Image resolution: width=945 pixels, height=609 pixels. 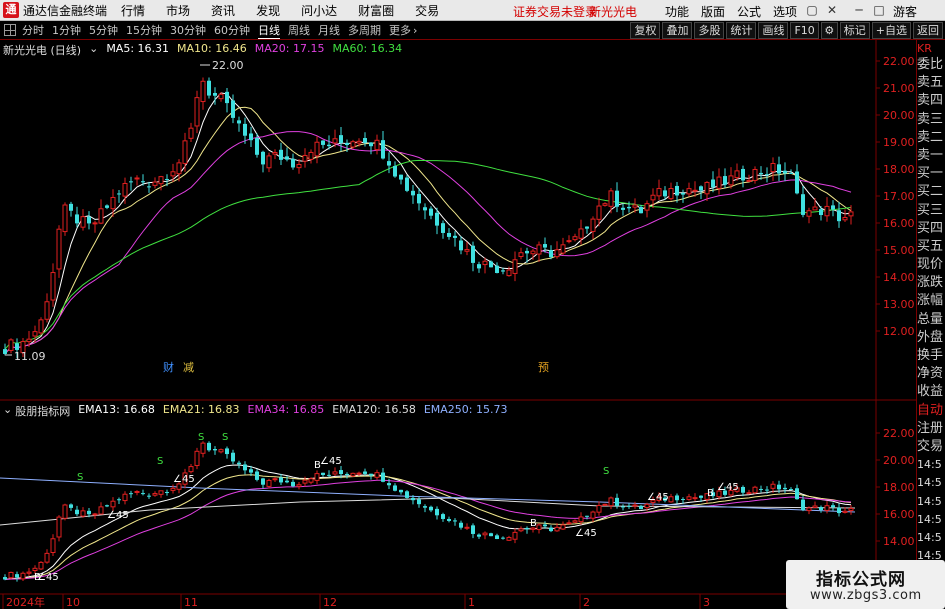 I want to click on toolbar-overlay: 叠加, so click(x=677, y=30).